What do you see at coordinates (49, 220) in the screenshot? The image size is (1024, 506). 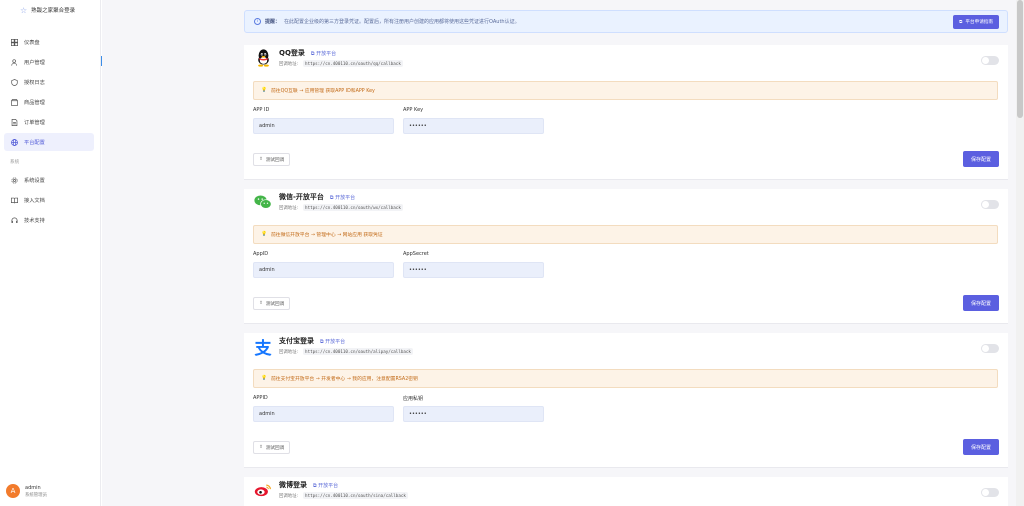 I see `sidebar-item-support: 技术支持` at bounding box center [49, 220].